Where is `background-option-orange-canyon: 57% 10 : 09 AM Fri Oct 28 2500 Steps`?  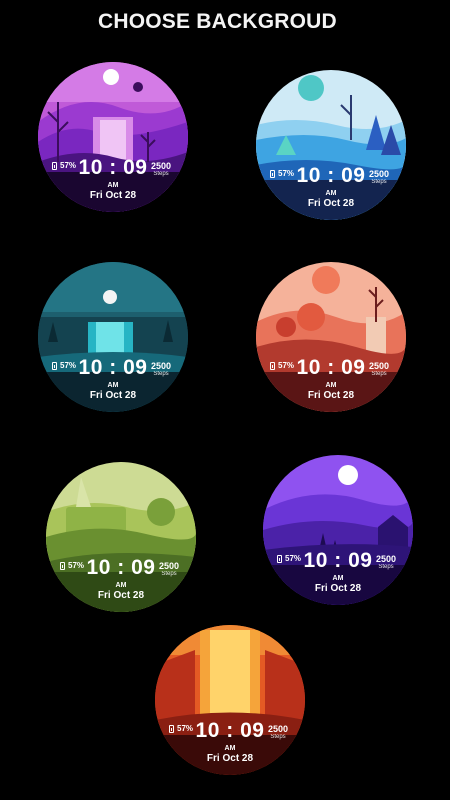
background-option-orange-canyon: 57% 10 : 09 AM Fri Oct 28 2500 Steps is located at coordinates (230, 700).